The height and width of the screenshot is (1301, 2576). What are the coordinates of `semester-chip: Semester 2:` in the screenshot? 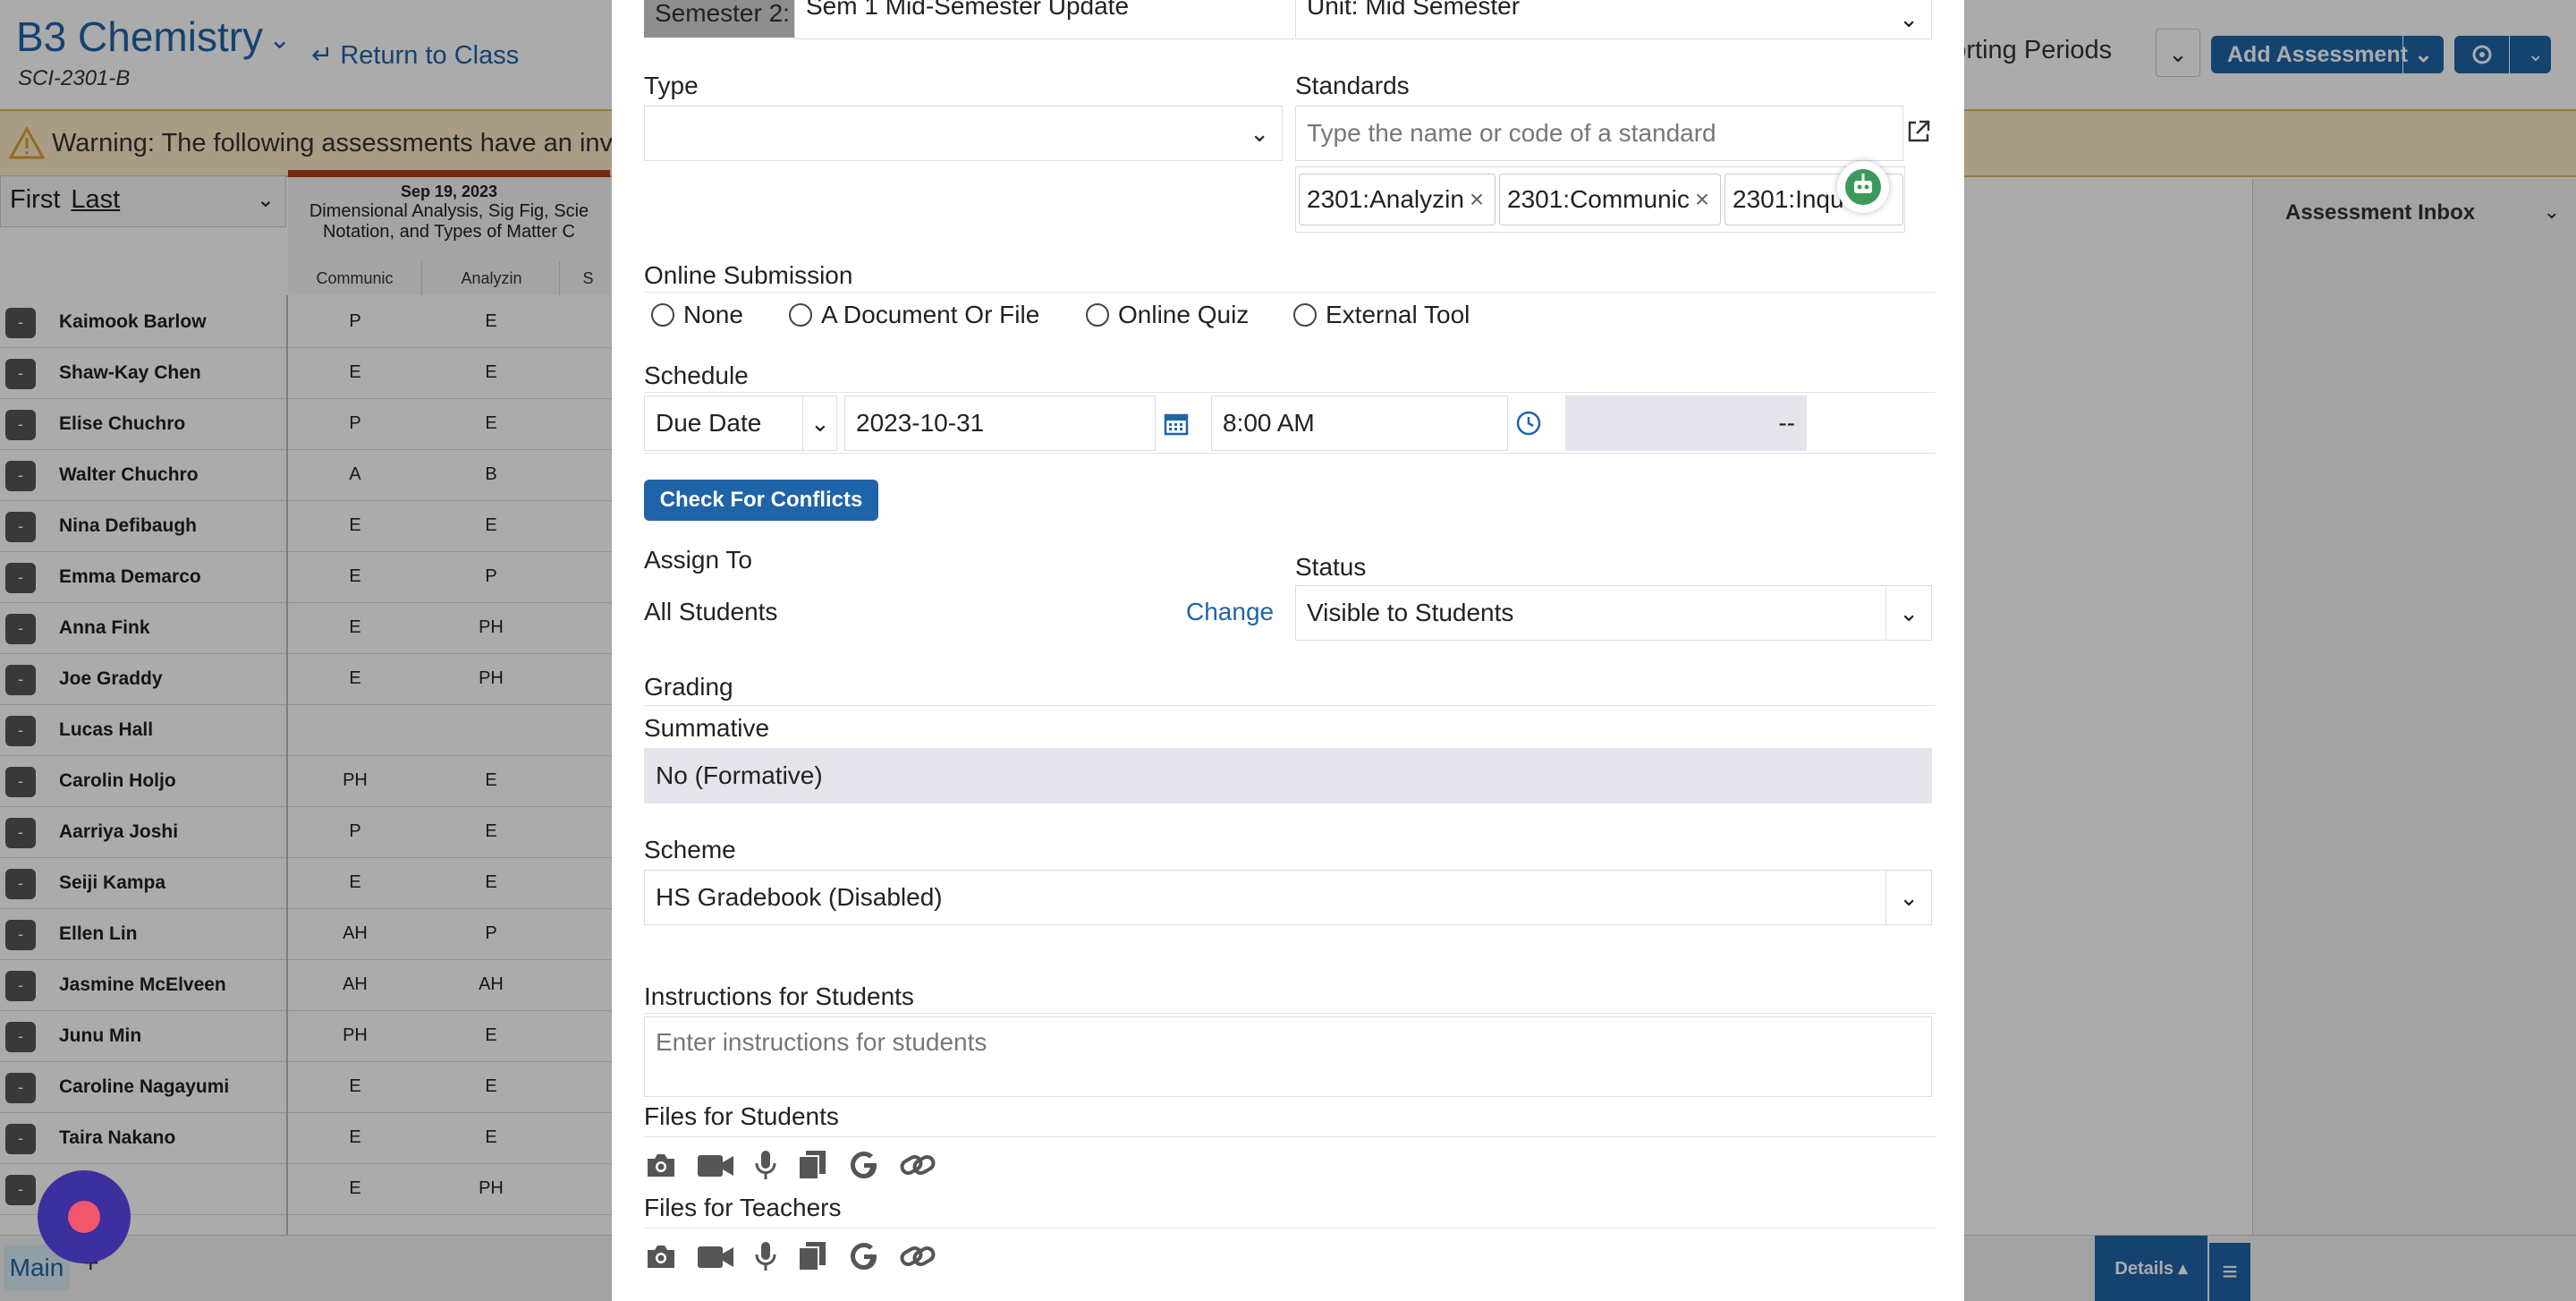 It's located at (719, 19).